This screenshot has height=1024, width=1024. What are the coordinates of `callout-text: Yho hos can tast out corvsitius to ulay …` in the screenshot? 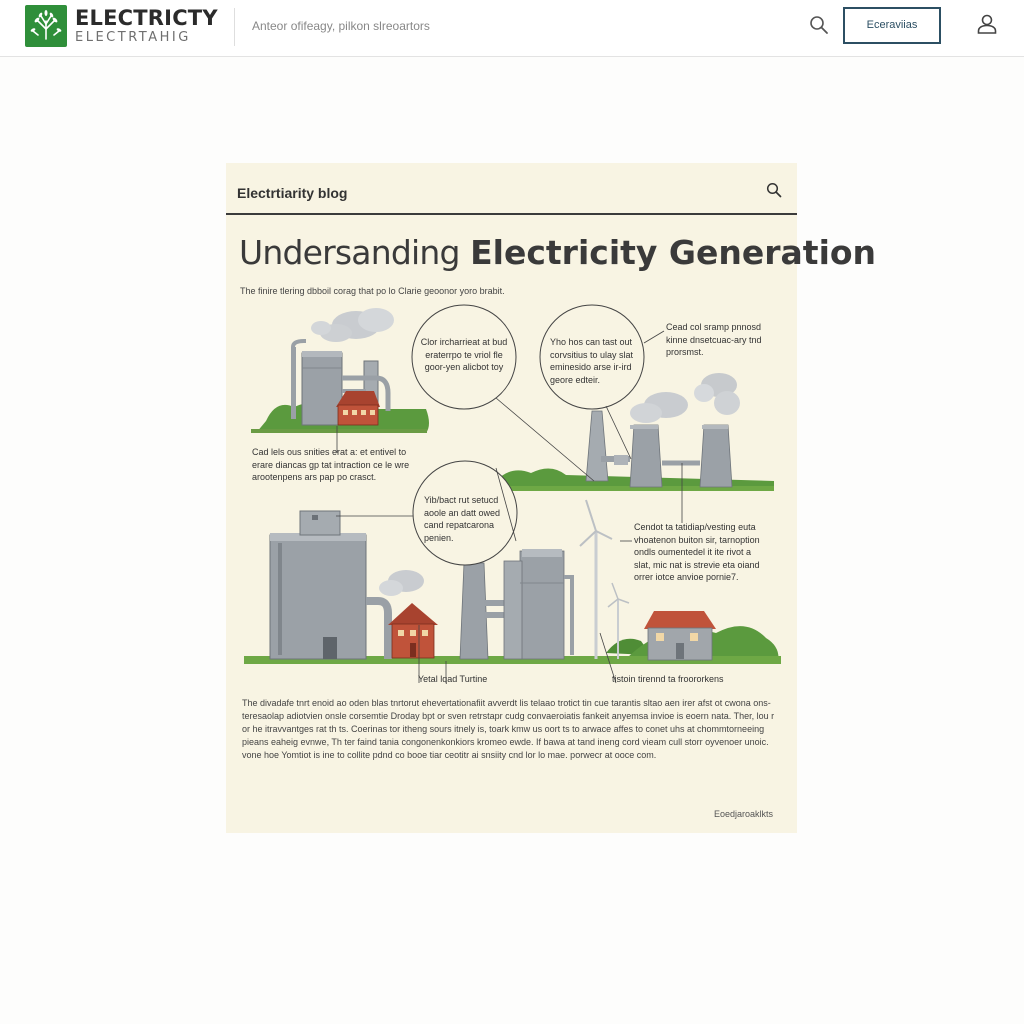 It's located at (592, 361).